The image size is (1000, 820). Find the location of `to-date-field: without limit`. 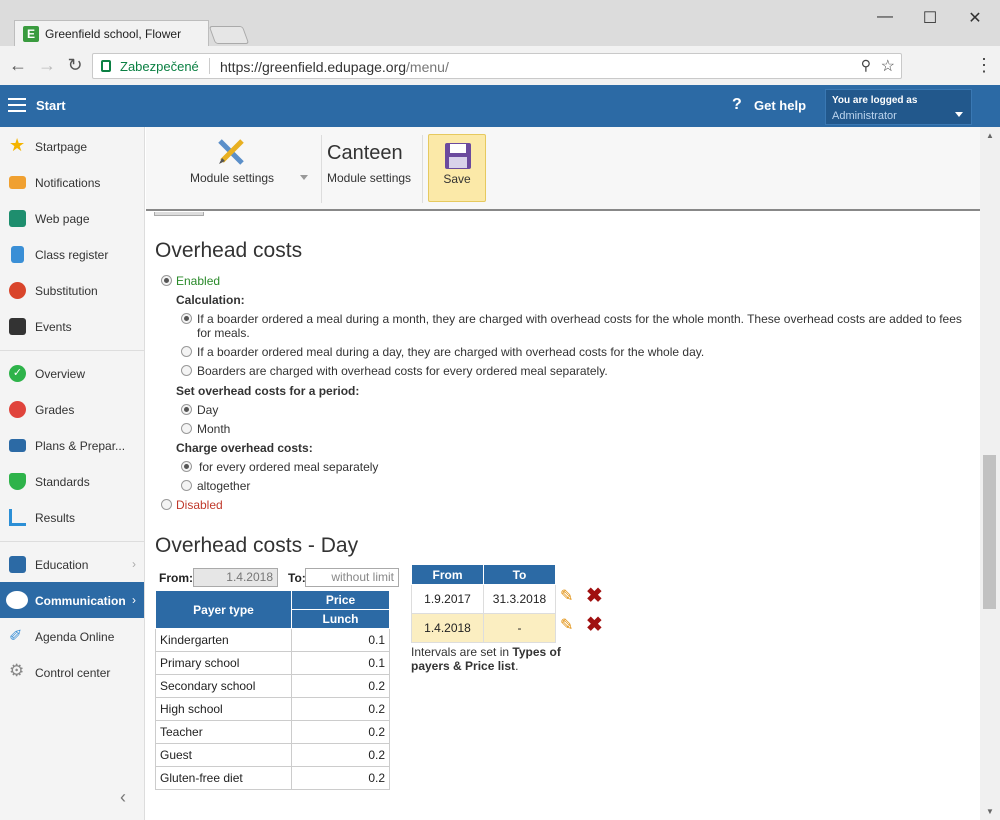

to-date-field: without limit is located at coordinates (352, 577).